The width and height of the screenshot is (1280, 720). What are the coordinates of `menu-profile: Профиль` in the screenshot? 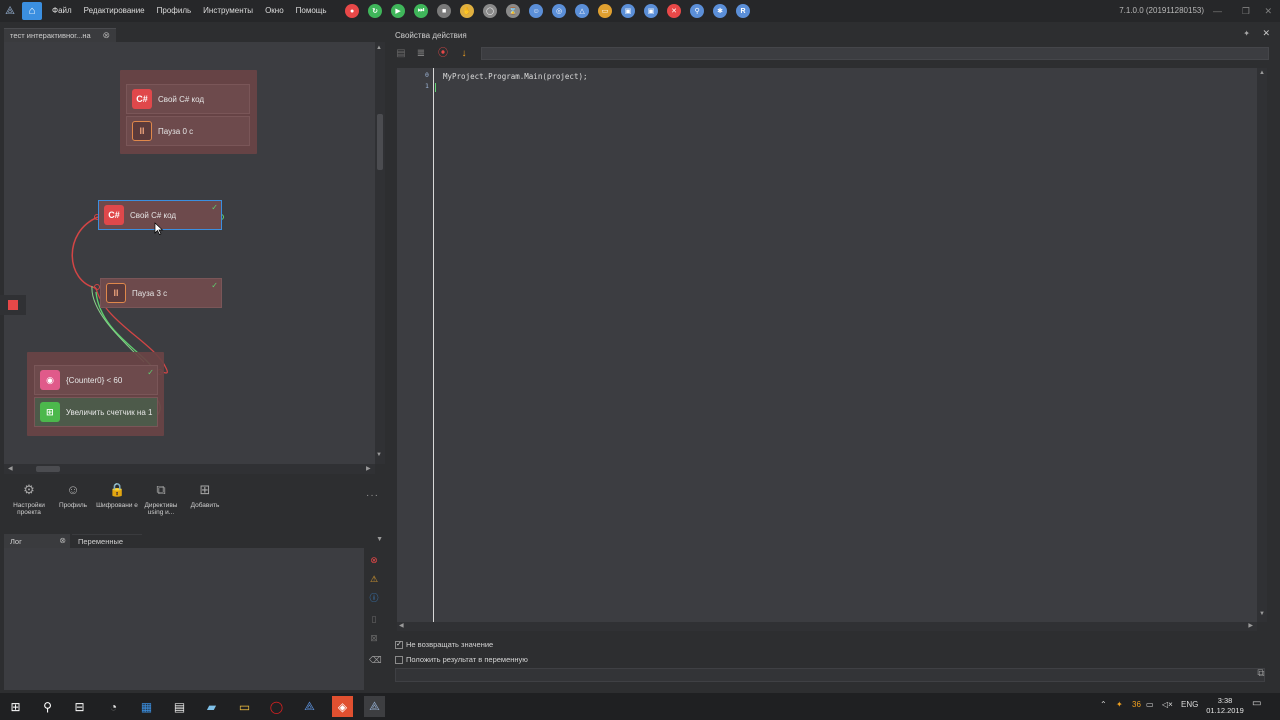 It's located at (174, 11).